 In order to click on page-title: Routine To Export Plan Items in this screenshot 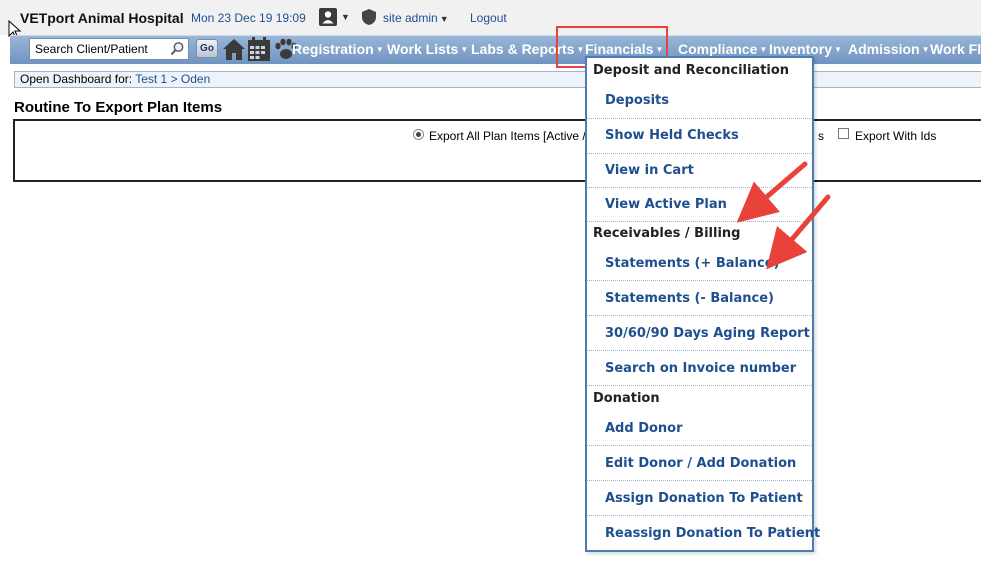, I will do `click(118, 107)`.